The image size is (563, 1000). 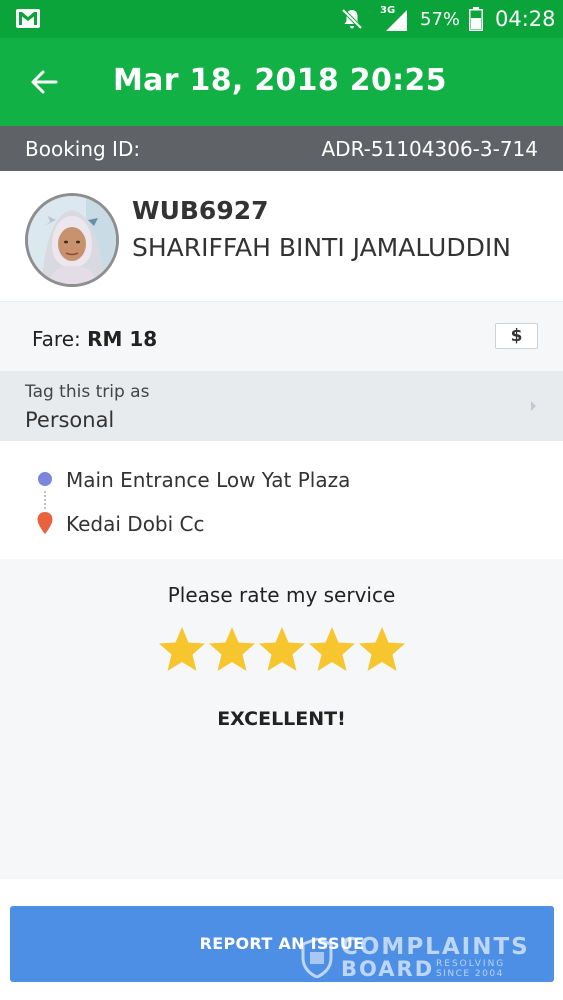 What do you see at coordinates (352, 19) in the screenshot?
I see `mute-icon` at bounding box center [352, 19].